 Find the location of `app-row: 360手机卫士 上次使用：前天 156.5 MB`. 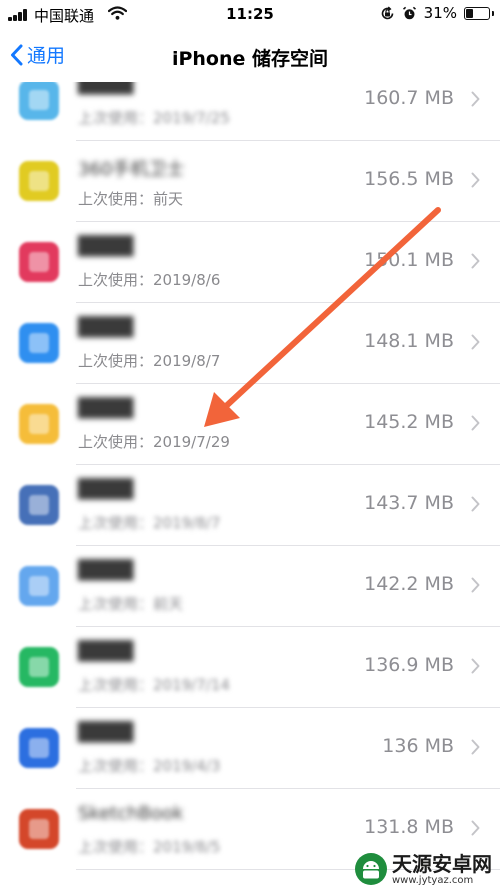

app-row: 360手机卫士 上次使用：前天 156.5 MB is located at coordinates (250, 181).